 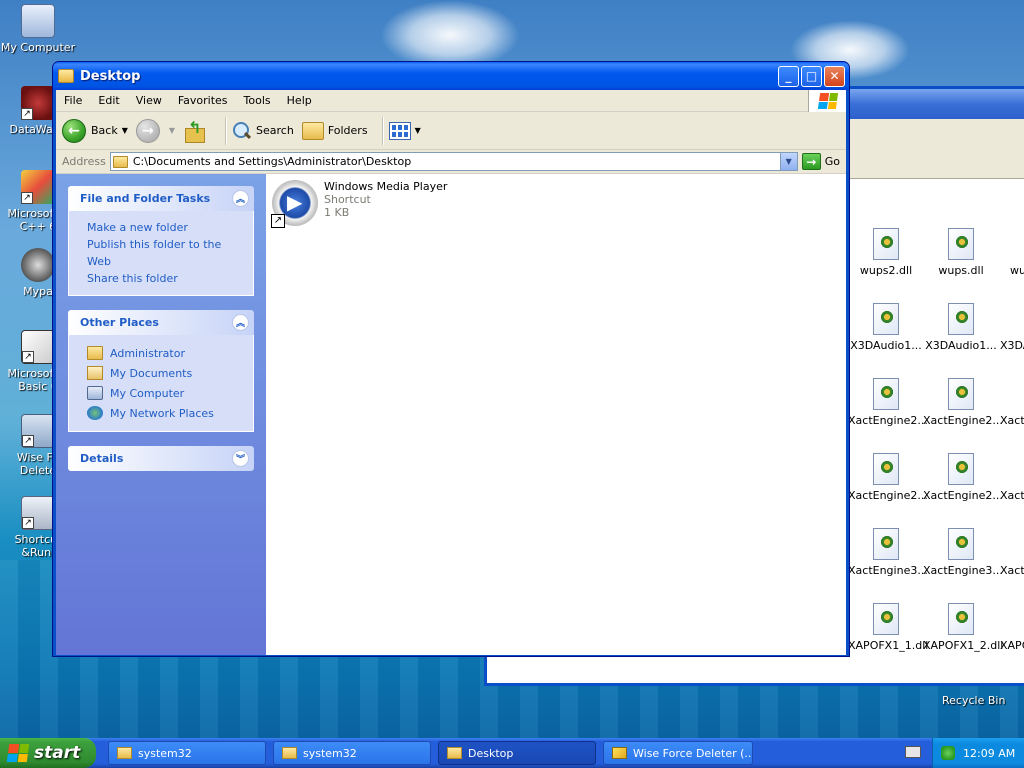 What do you see at coordinates (164, 227) in the screenshot?
I see `task-make-new-folder: Make a new folder` at bounding box center [164, 227].